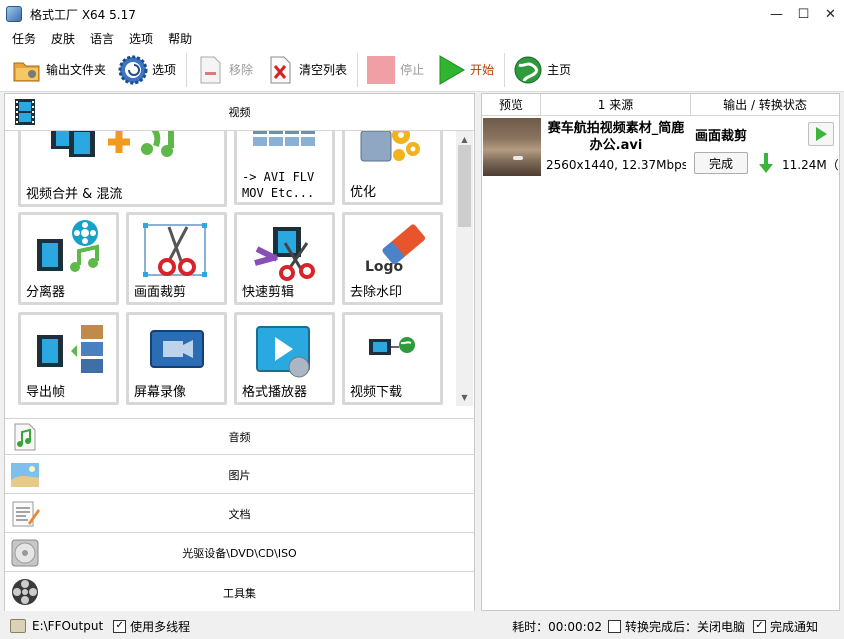 Image resolution: width=844 pixels, height=639 pixels. I want to click on start-label: 开始, so click(482, 70).